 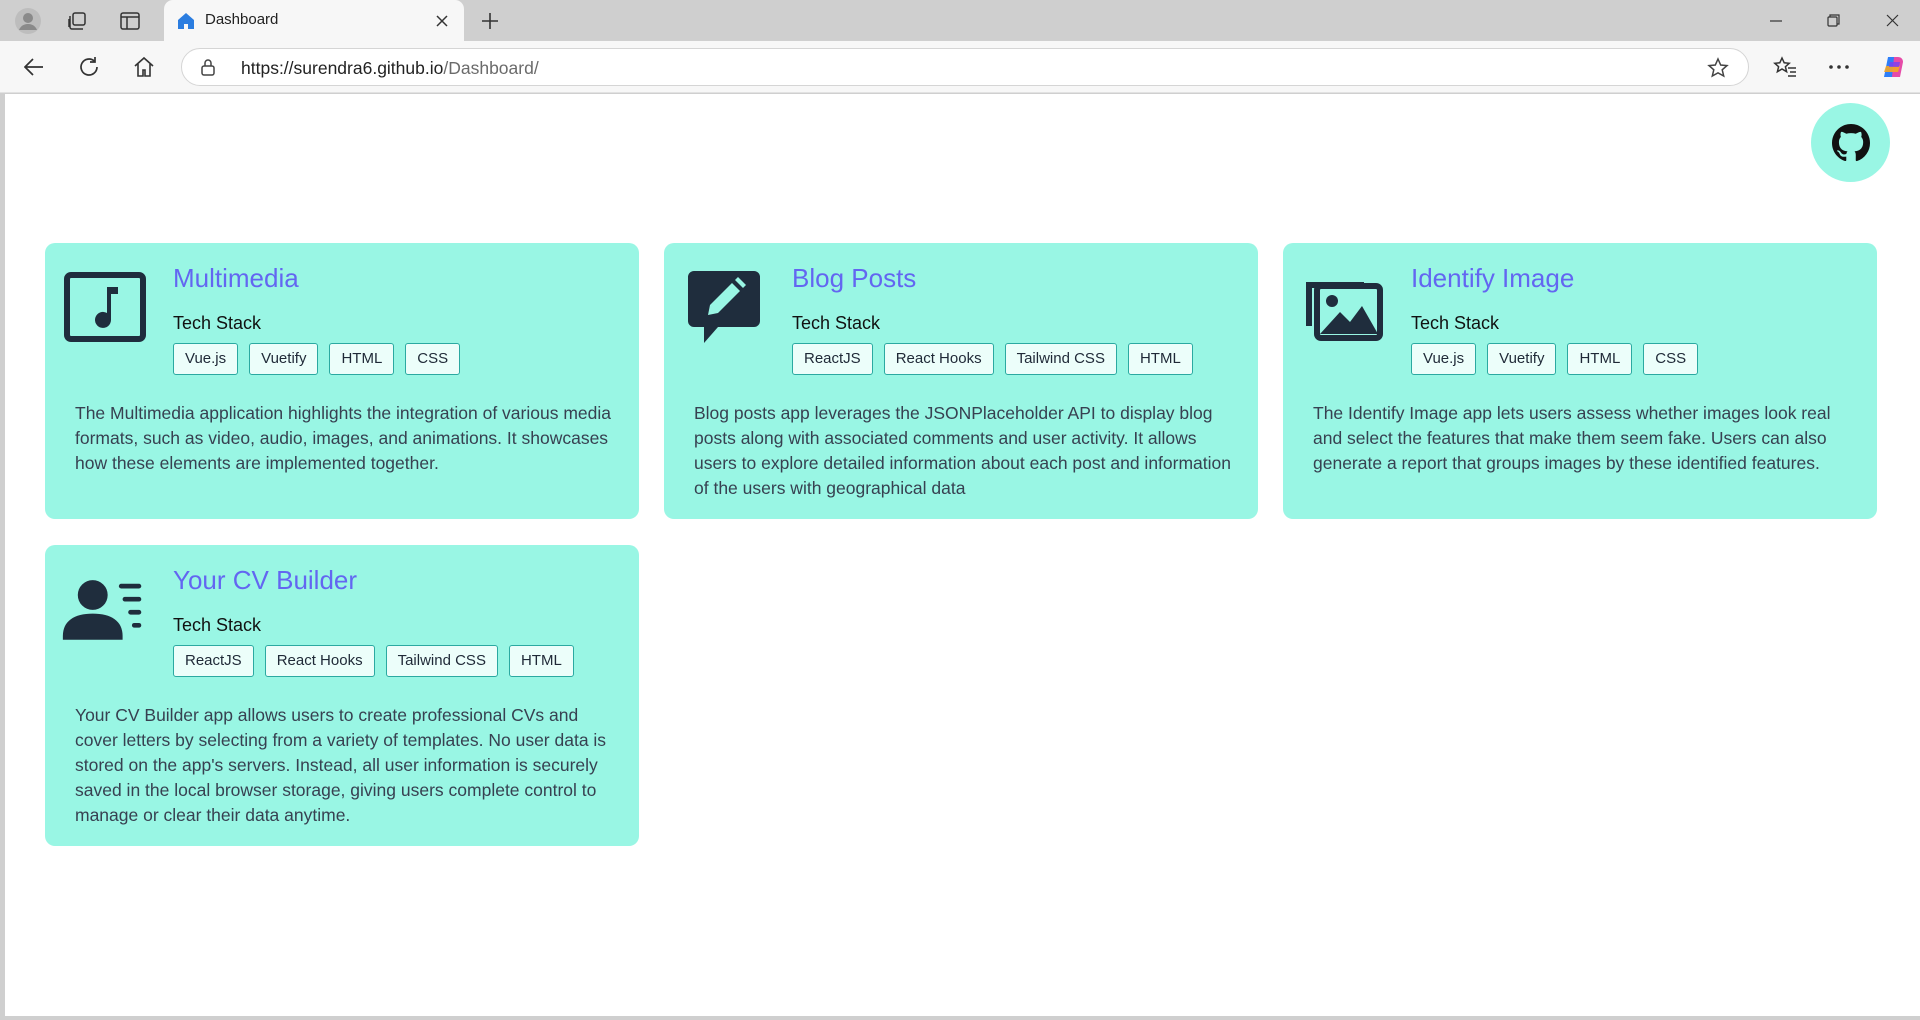 What do you see at coordinates (490, 21) in the screenshot?
I see `plus-icon` at bounding box center [490, 21].